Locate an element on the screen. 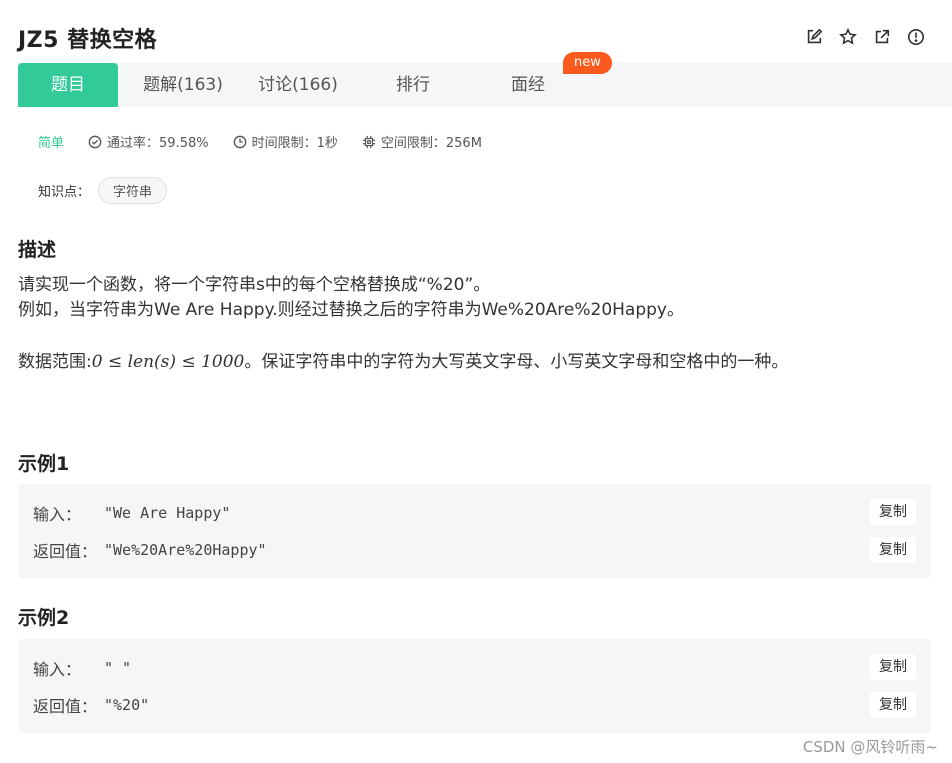 This screenshot has height=763, width=952. example-1-output: 返回值： "We%20Are%20Happy" is located at coordinates (150, 550).